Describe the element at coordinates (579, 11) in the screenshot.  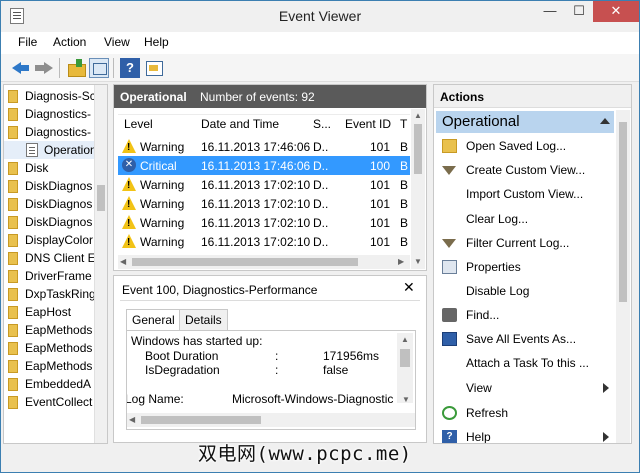
I see `maximize-button: ☐` at that location.